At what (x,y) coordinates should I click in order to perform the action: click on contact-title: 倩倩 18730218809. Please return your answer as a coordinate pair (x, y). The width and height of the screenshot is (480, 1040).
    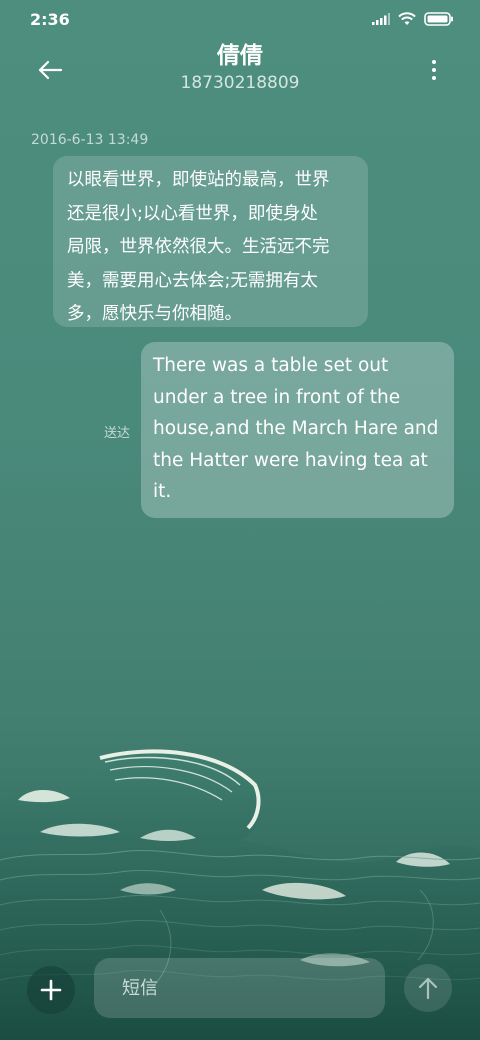
    Looking at the image, I should click on (240, 68).